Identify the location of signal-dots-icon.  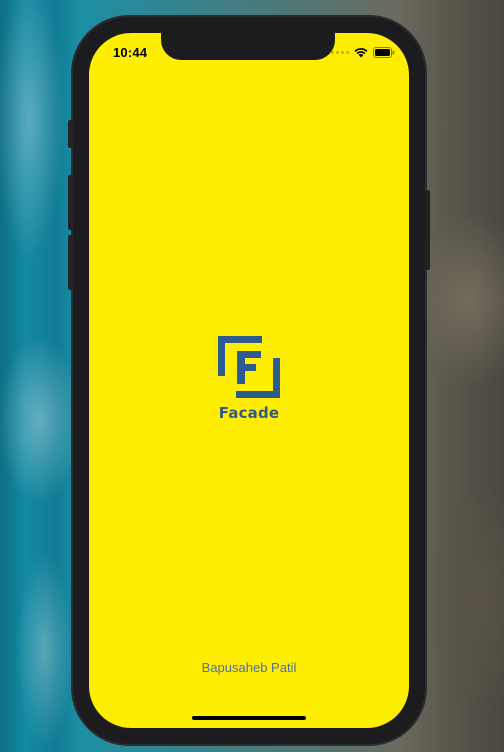
(340, 52).